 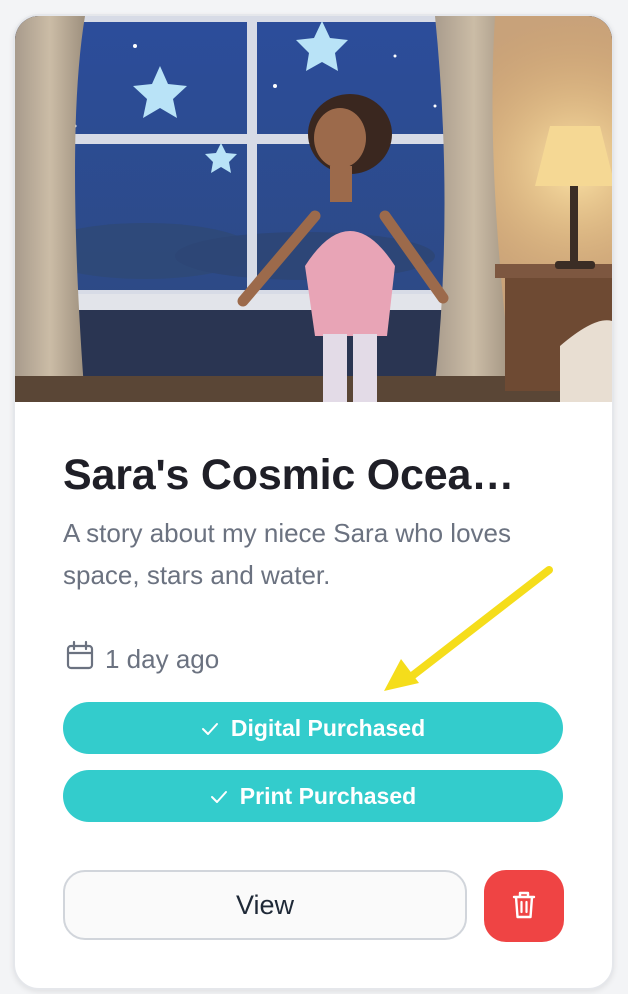 I want to click on digital-purchased-badge: Digital Purchased, so click(x=313, y=728).